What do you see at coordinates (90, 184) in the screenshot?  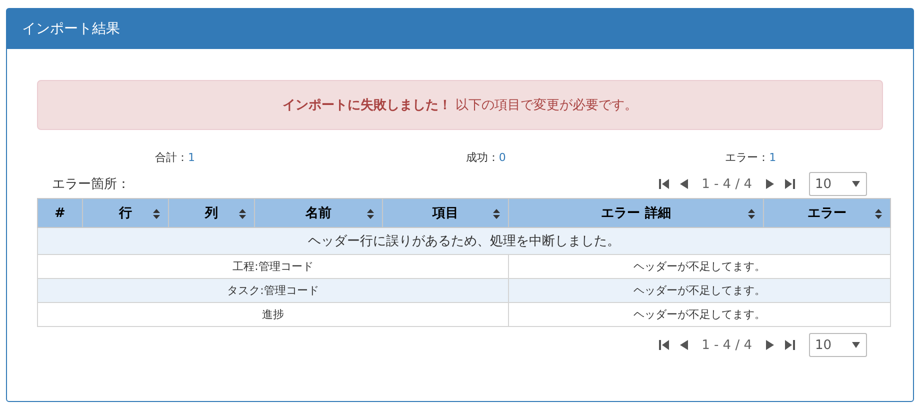 I see `error-location-label: エラー箇所：` at bounding box center [90, 184].